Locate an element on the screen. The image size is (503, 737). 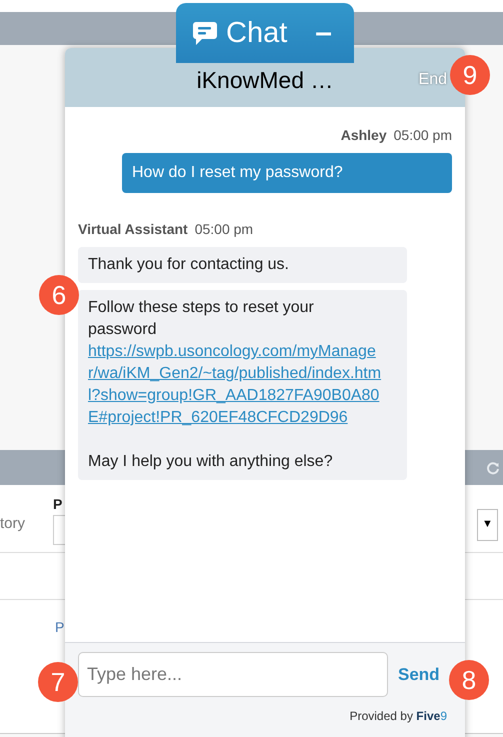
dropdown-button: ▼ is located at coordinates (487, 524).